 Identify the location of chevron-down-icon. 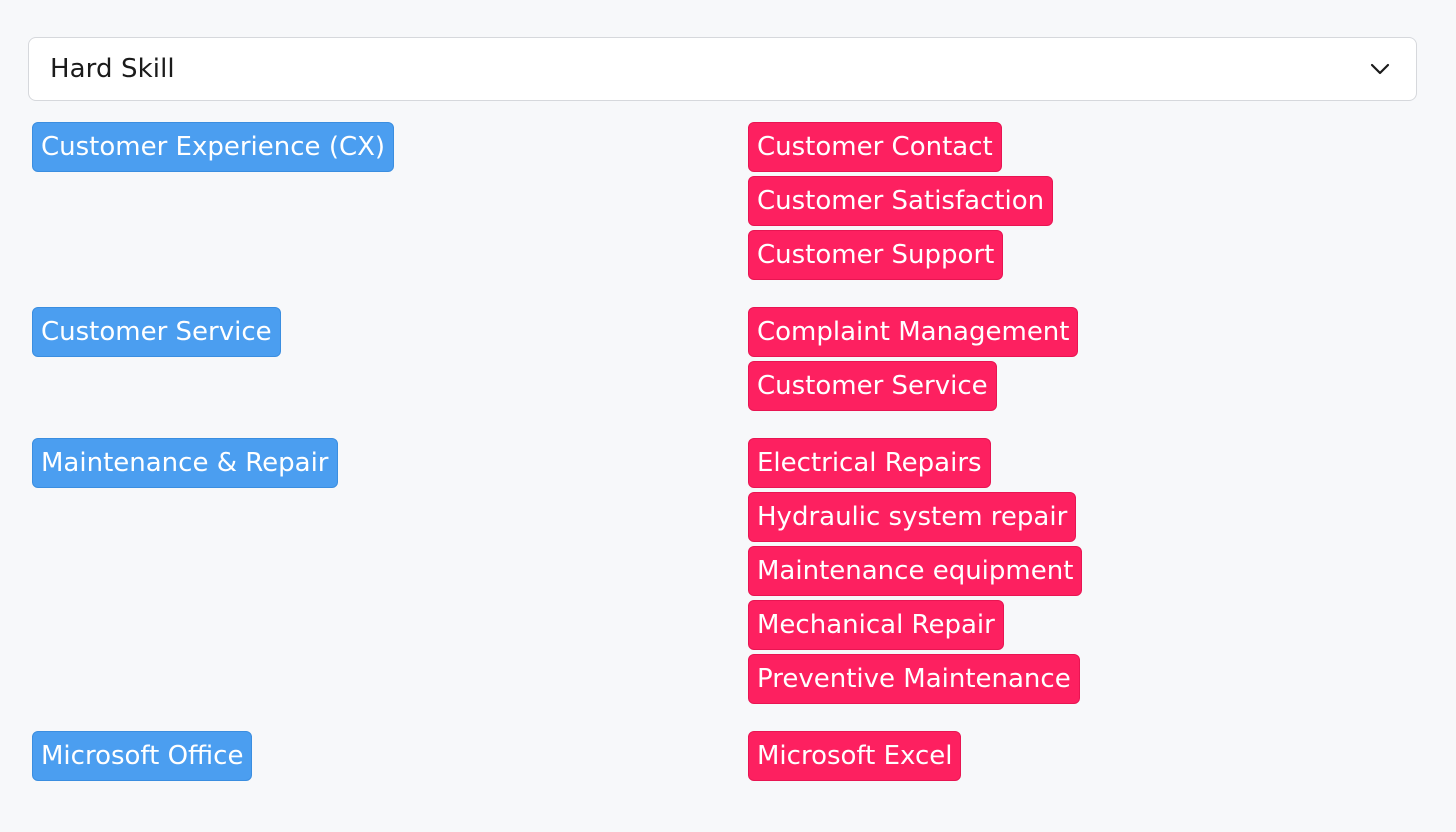
(1380, 69).